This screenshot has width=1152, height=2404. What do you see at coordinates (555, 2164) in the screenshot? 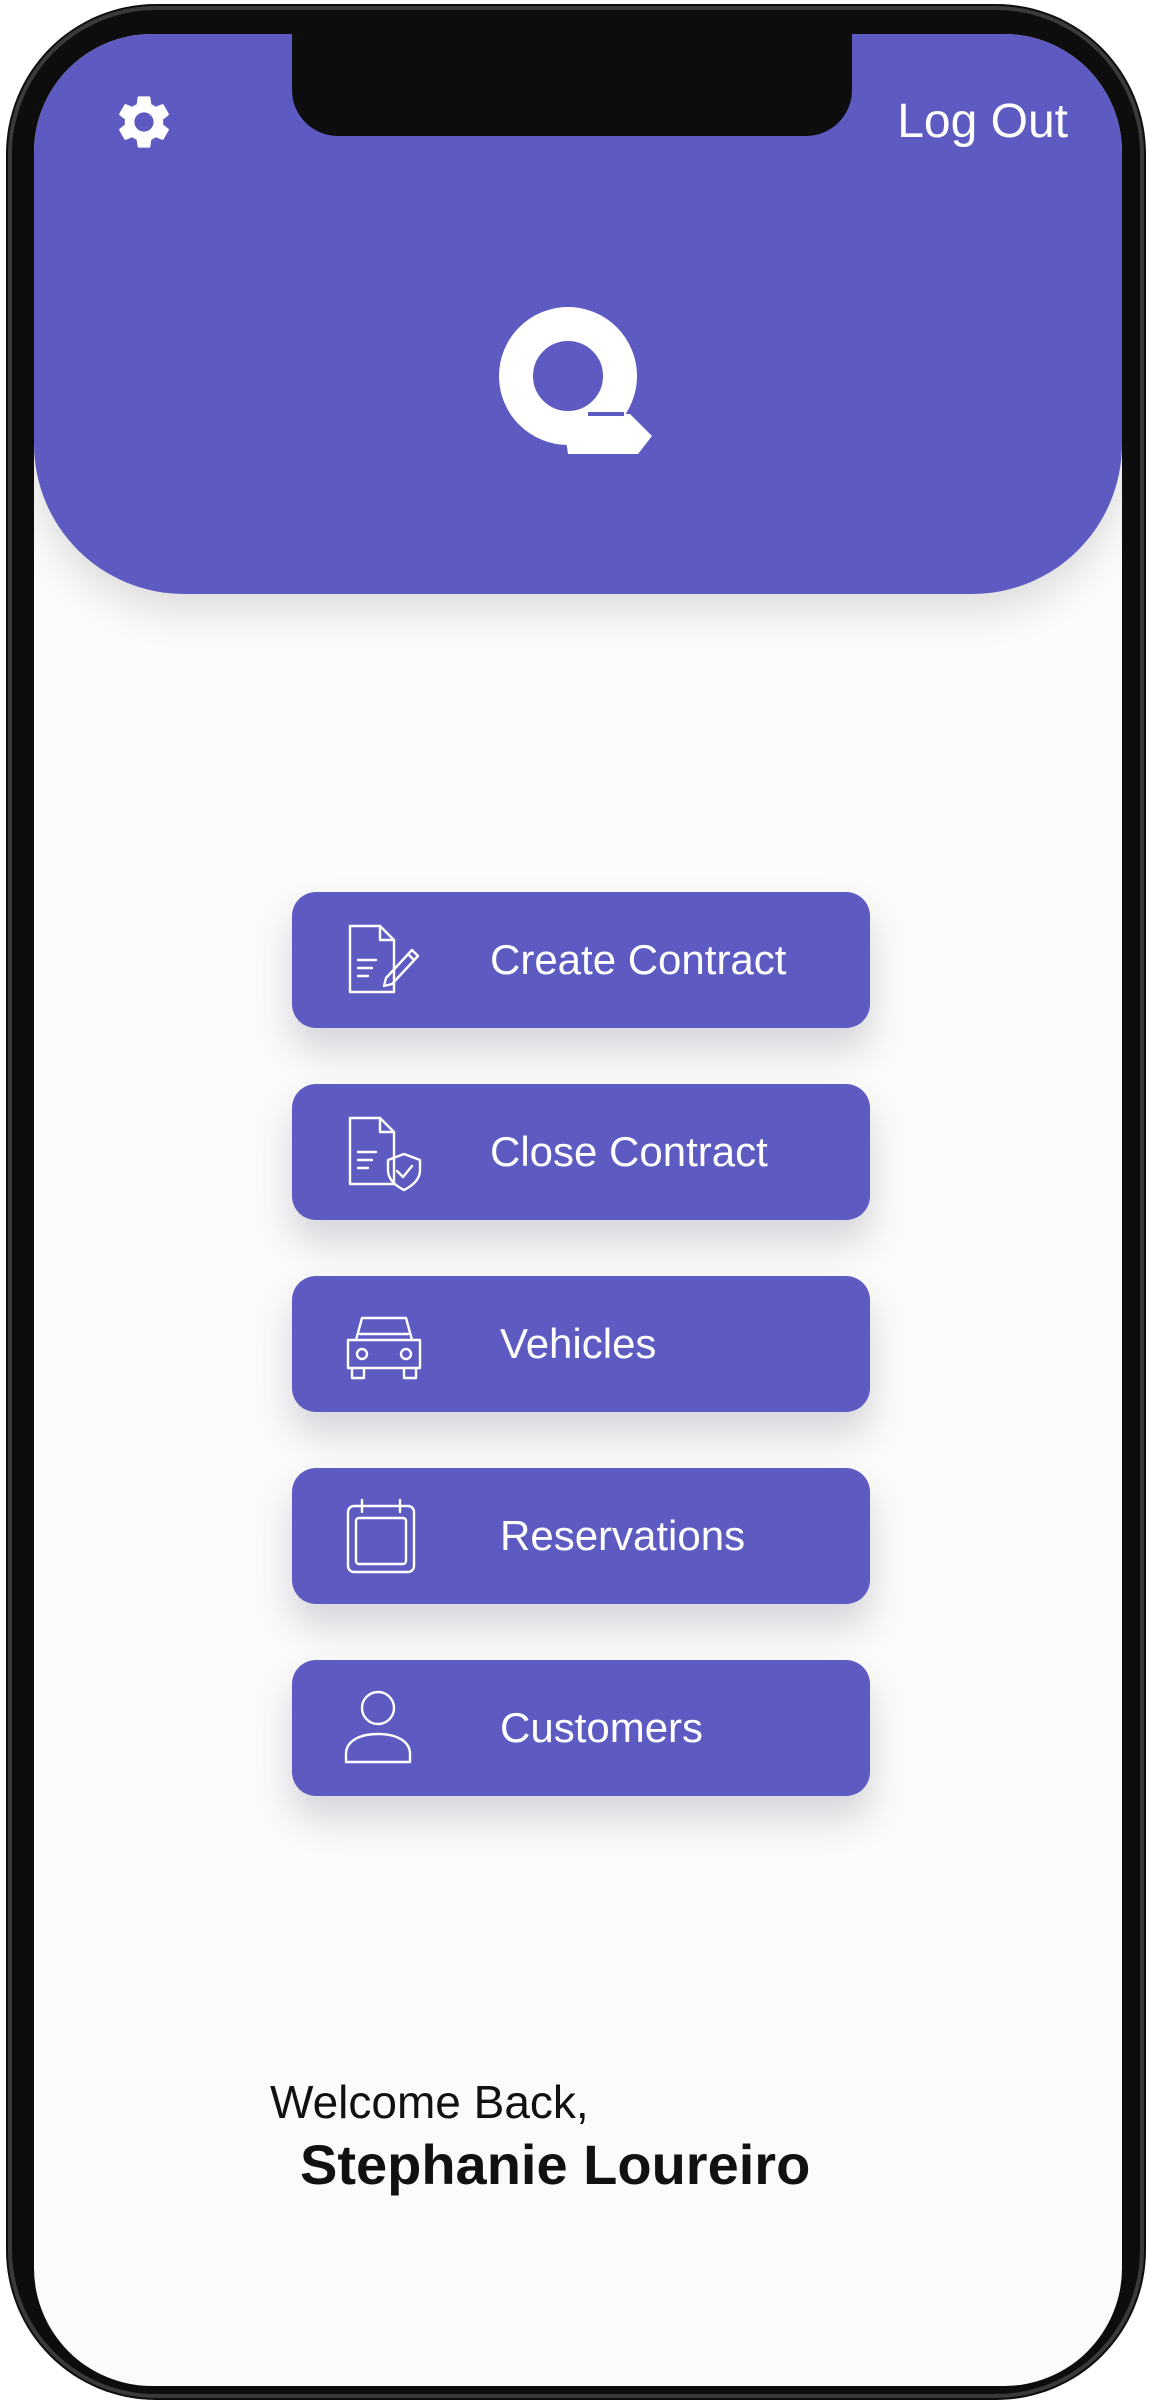
I see `user-name: Stephanie Loureiro` at bounding box center [555, 2164].